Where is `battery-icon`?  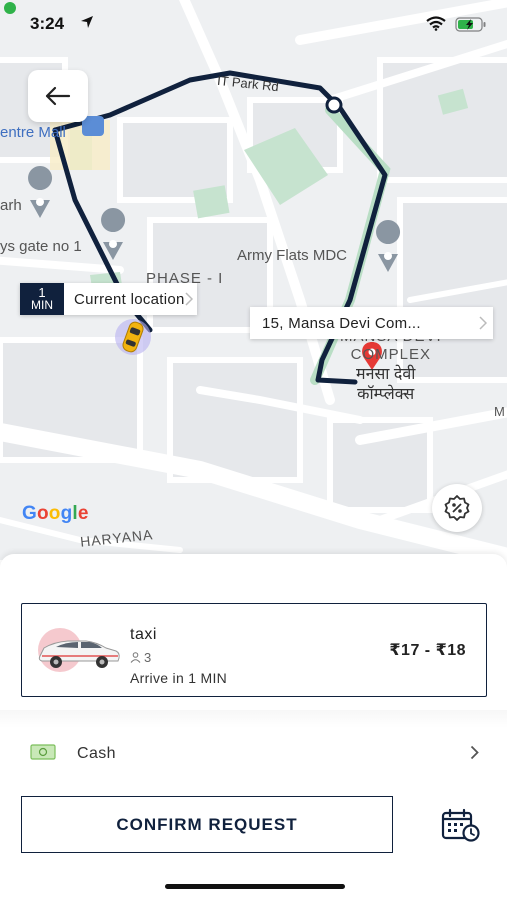 battery-icon is located at coordinates (470, 24).